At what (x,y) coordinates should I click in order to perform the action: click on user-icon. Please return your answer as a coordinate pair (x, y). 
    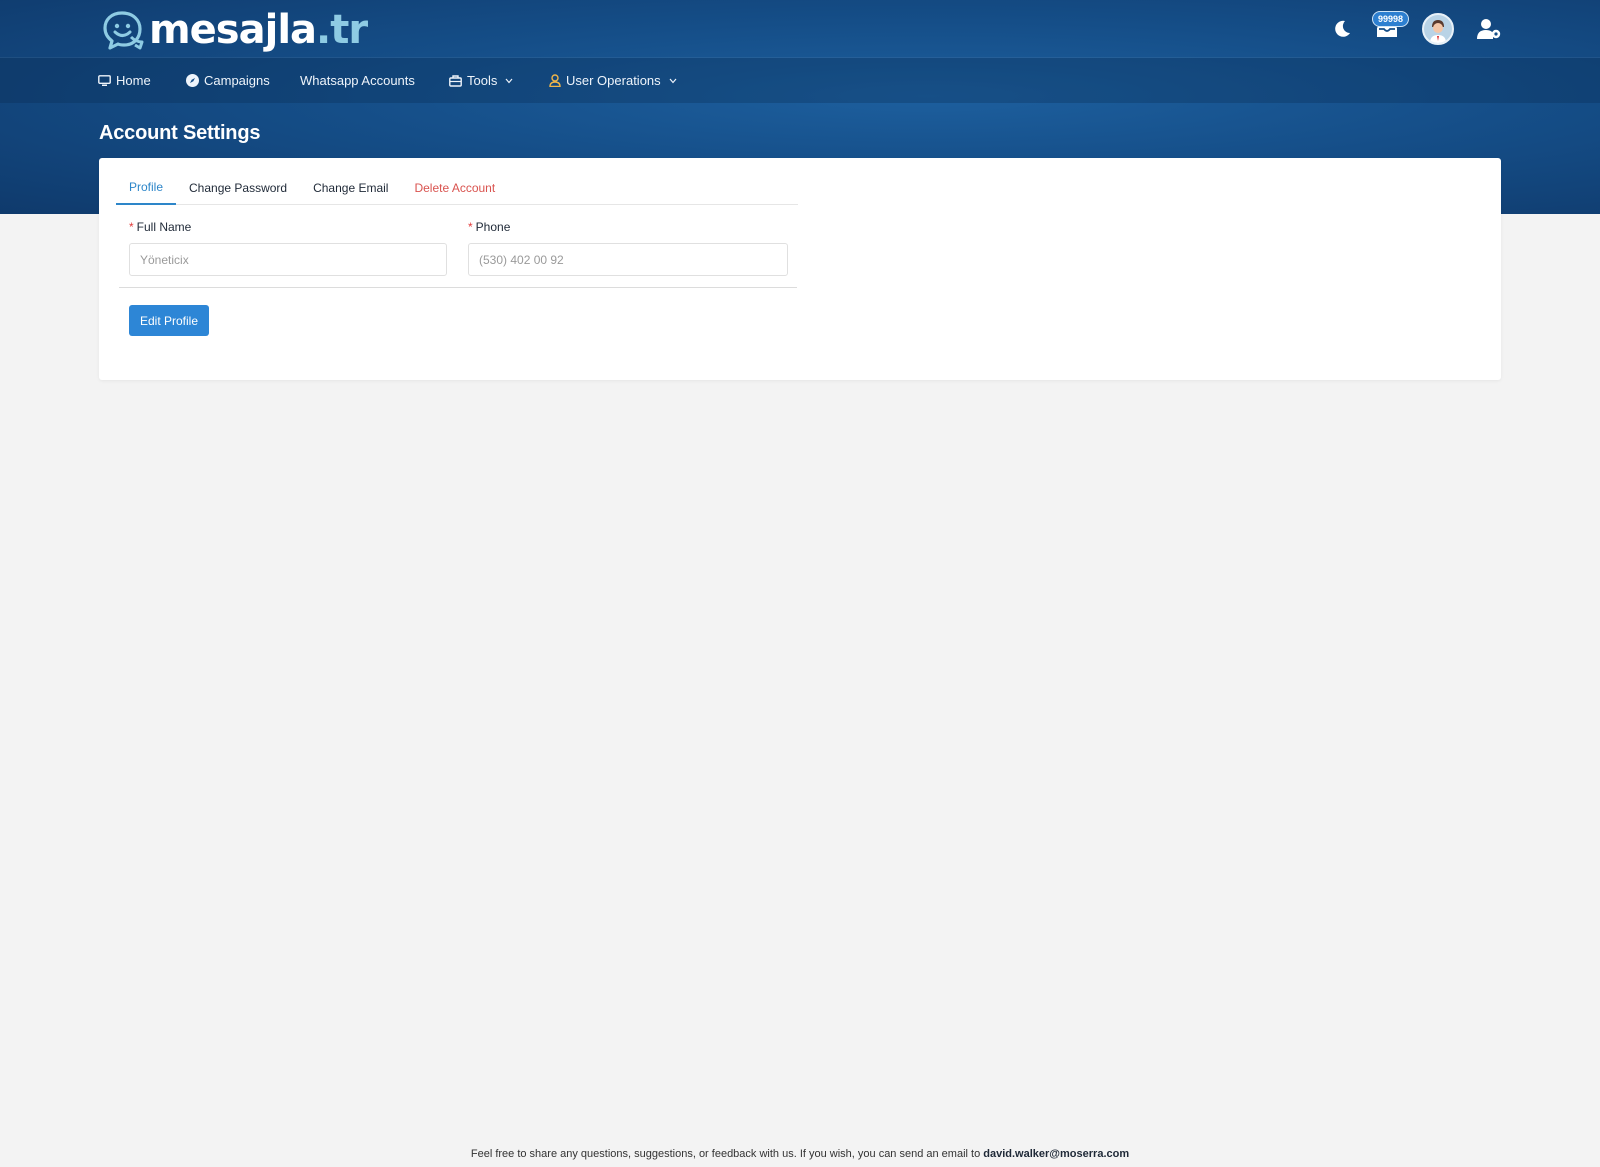
    Looking at the image, I should click on (555, 80).